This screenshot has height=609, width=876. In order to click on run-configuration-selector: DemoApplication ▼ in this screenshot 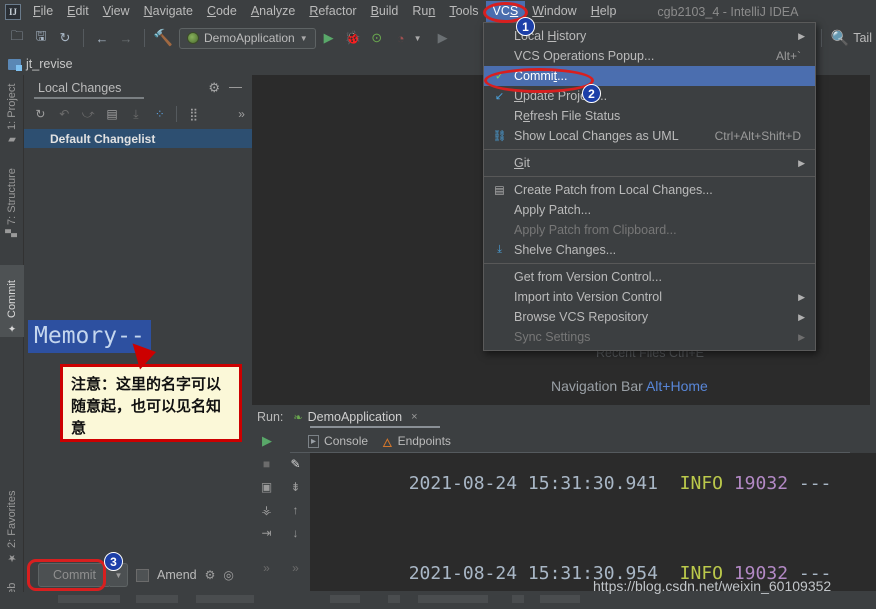, I will do `click(247, 38)`.